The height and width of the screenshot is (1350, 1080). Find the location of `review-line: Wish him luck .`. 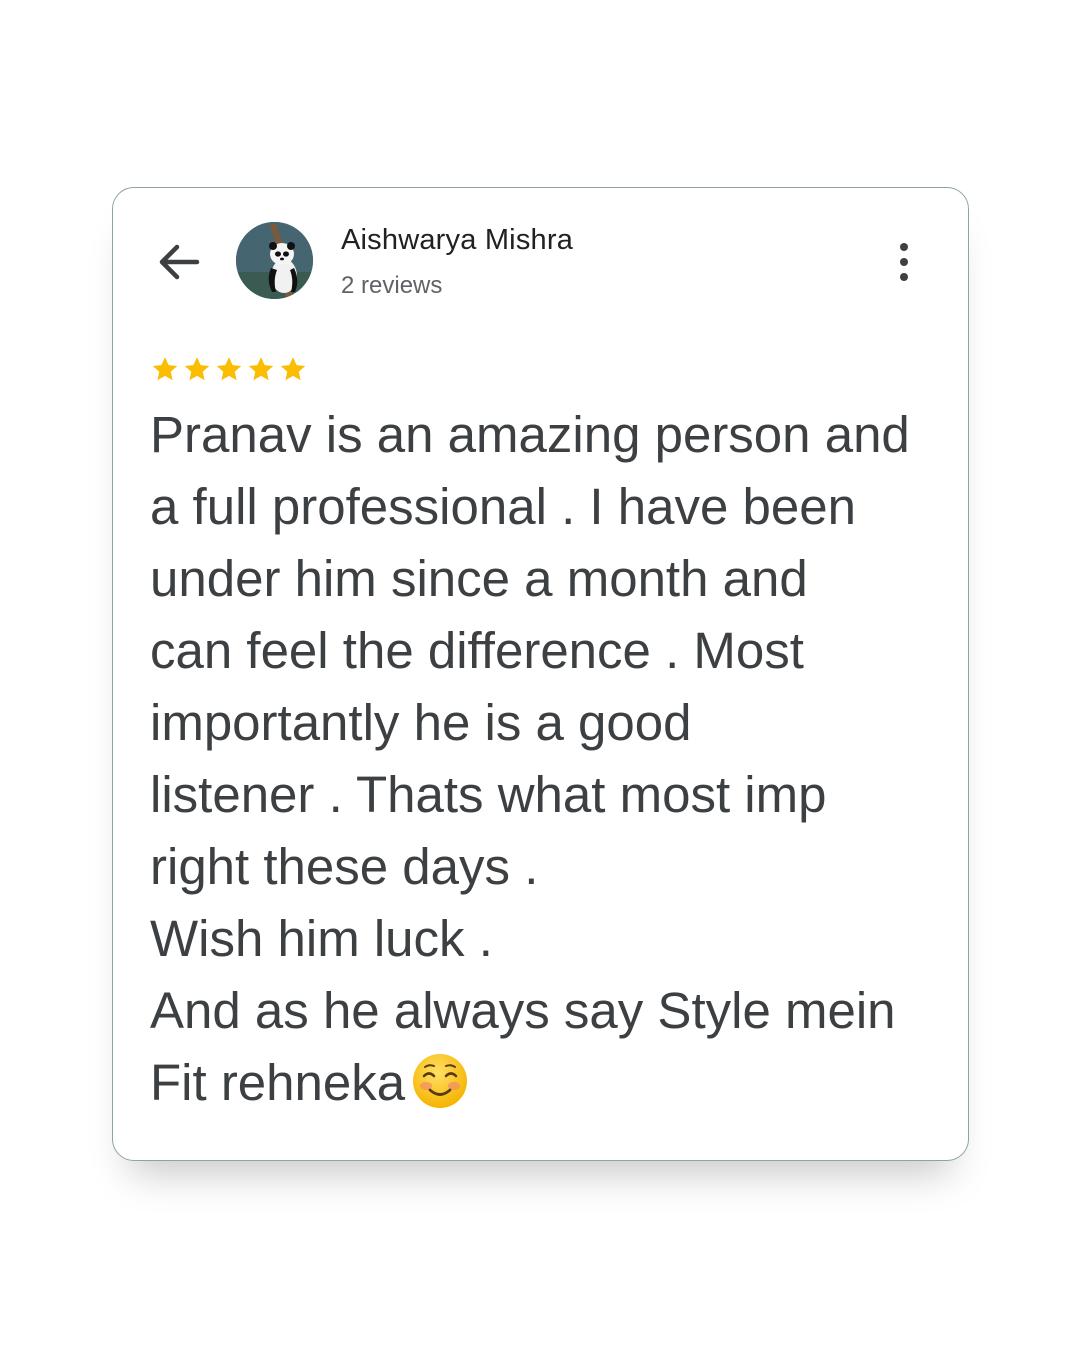

review-line: Wish him luck . is located at coordinates (321, 938).